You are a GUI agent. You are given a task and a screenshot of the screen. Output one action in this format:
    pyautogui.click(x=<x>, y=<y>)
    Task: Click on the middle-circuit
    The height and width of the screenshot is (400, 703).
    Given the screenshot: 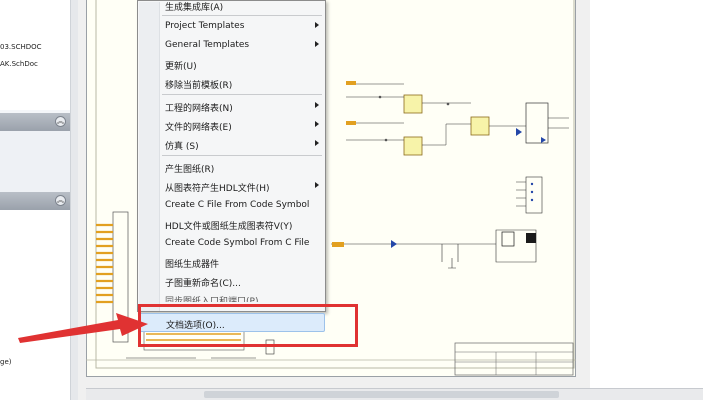 What is the action you would take?
    pyautogui.click(x=434, y=249)
    